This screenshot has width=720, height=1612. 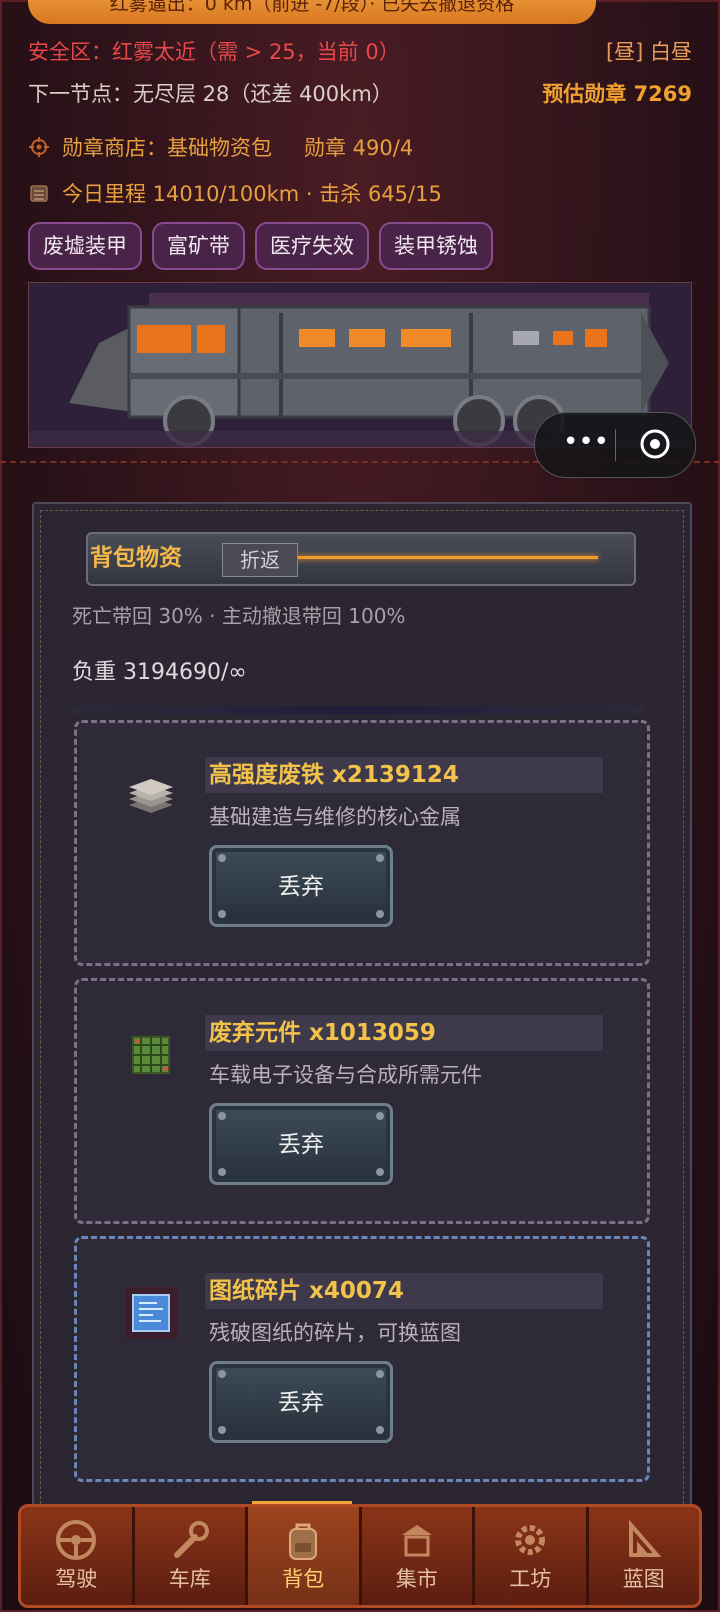 What do you see at coordinates (239, 616) in the screenshot?
I see `recovery-info: 死亡带回 30% · 主动撤退带回 100%` at bounding box center [239, 616].